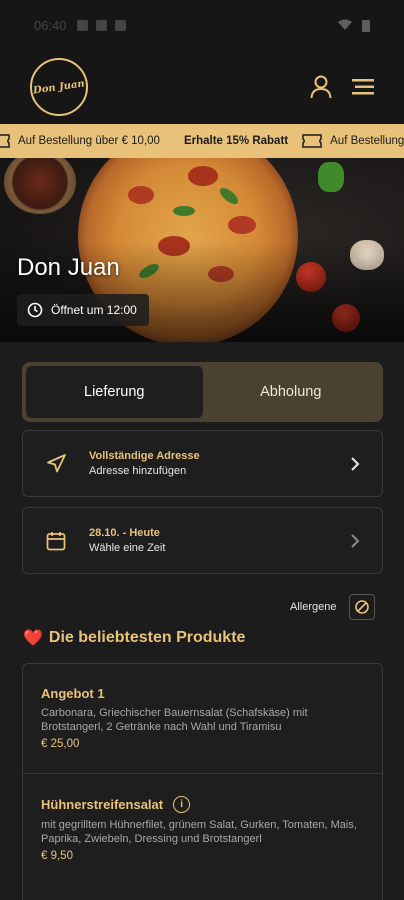 The height and width of the screenshot is (900, 404). I want to click on address-card: Vollständige Adresse Adresse hinzufügen, so click(202, 463).